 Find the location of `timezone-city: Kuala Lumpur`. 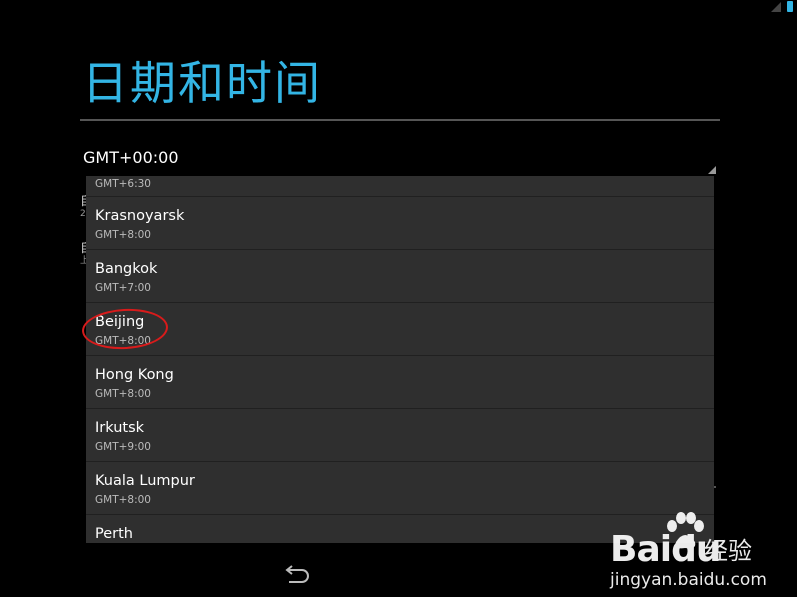

timezone-city: Kuala Lumpur is located at coordinates (145, 481).